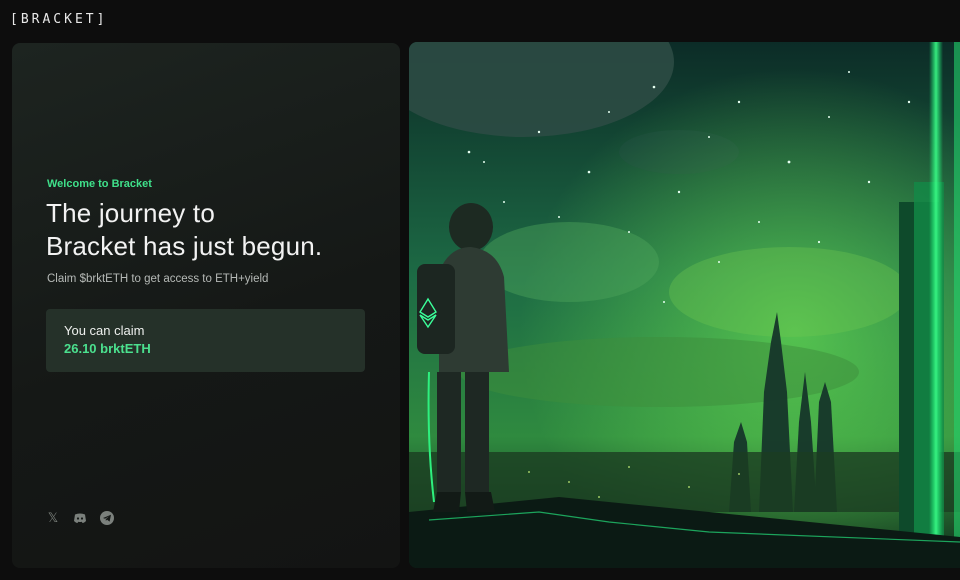 This screenshot has width=960, height=580. What do you see at coordinates (216, 230) in the screenshot?
I see `page-title: The journey to Bracket has just begun.` at bounding box center [216, 230].